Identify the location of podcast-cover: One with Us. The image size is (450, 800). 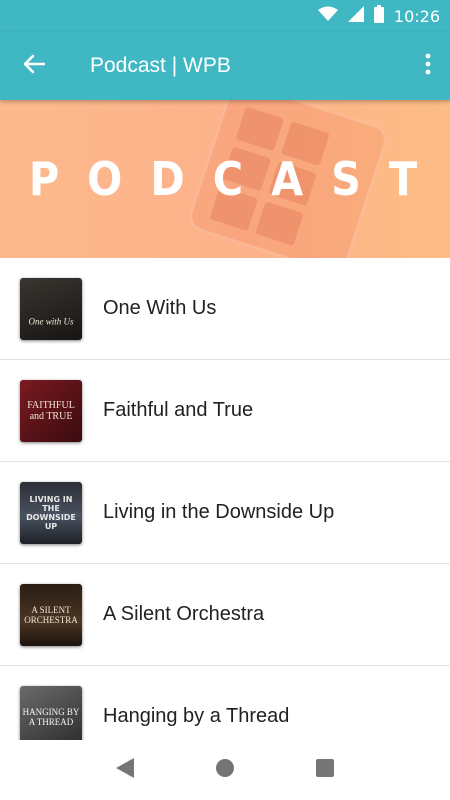
(51, 308).